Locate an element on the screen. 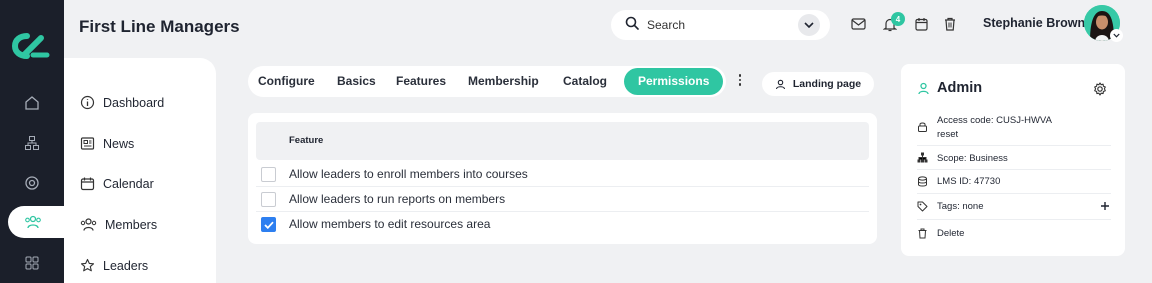 The height and width of the screenshot is (283, 1152). search-dropdown-button is located at coordinates (809, 25).